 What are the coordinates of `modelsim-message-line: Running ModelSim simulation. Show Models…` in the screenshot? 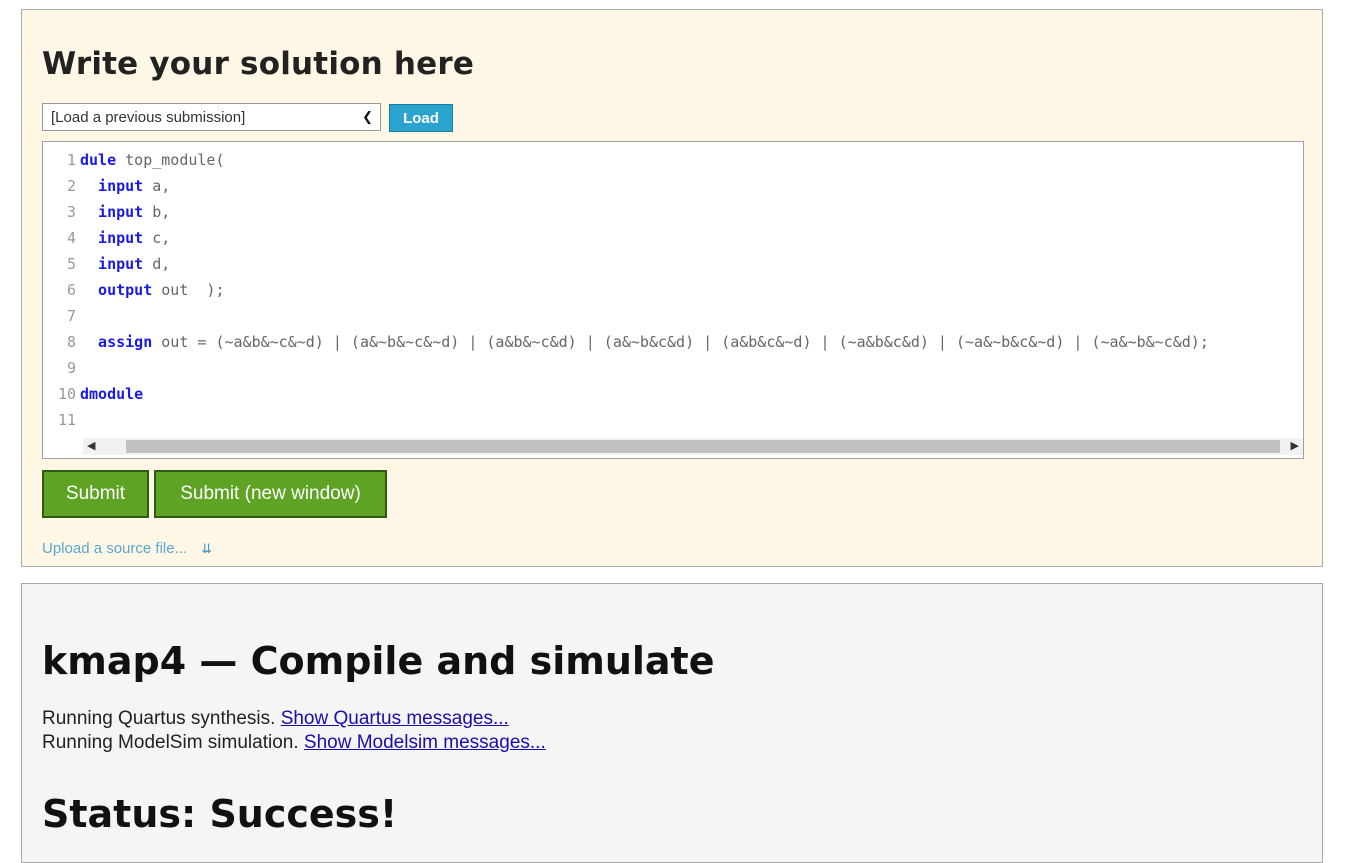 It's located at (294, 743).